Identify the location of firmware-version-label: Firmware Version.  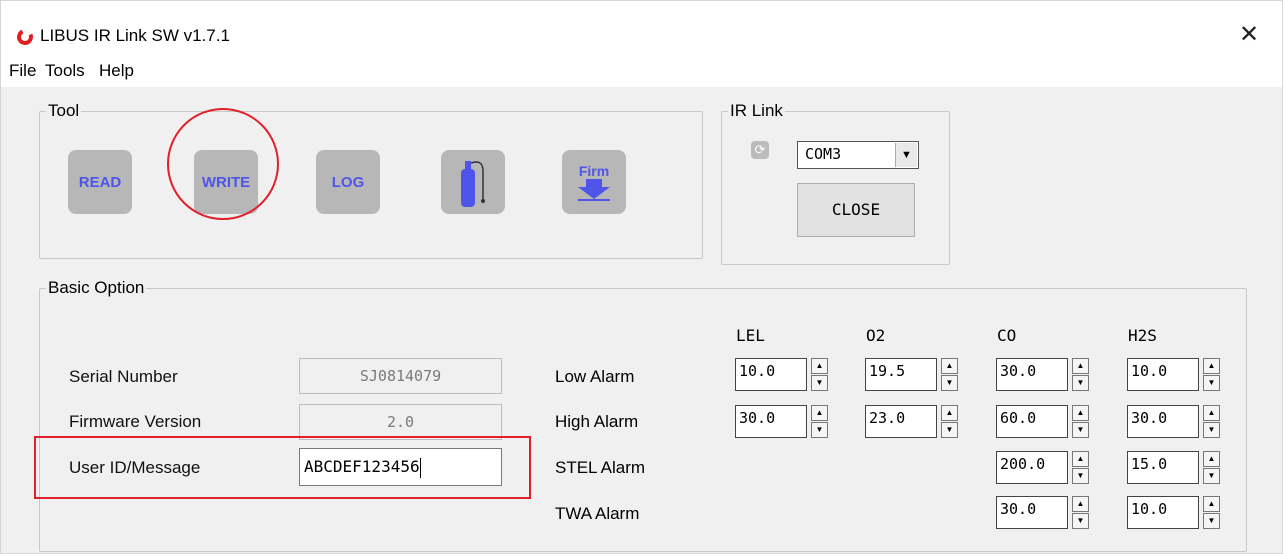
(135, 421).